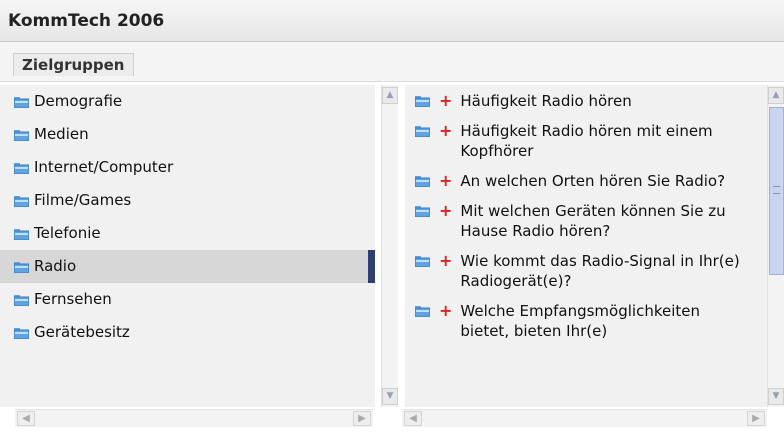 The height and width of the screenshot is (435, 784). Describe the element at coordinates (401, 255) in the screenshot. I see `pane-divider` at that location.